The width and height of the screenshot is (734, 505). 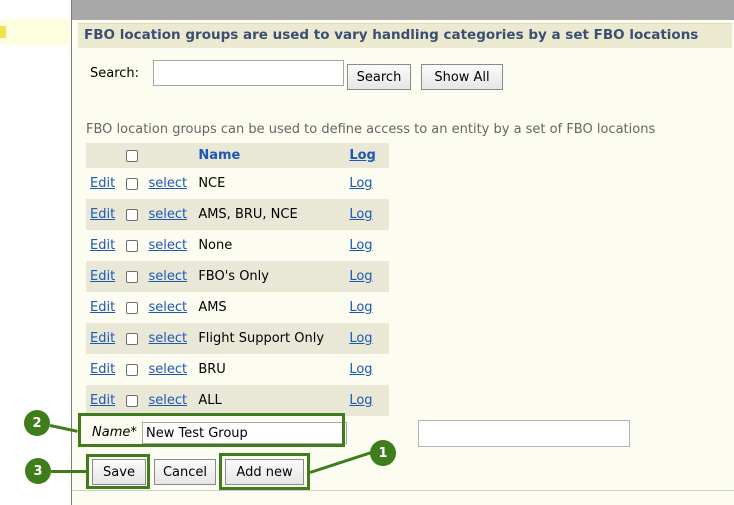 I want to click on group-name: NCE, so click(x=212, y=183).